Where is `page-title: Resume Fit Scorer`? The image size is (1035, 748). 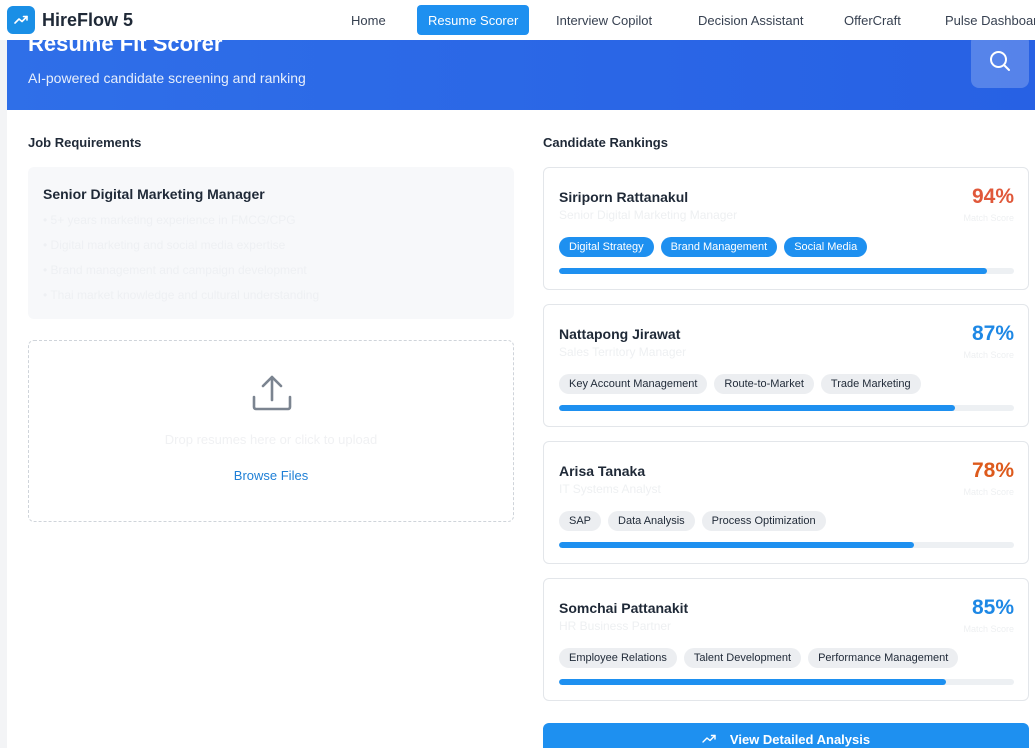
page-title: Resume Fit Scorer is located at coordinates (125, 48).